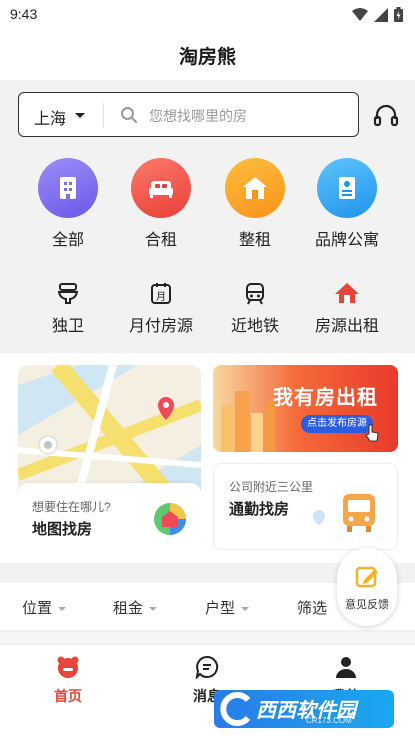 The image size is (415, 738). I want to click on pointer-hand-icon, so click(372, 433).